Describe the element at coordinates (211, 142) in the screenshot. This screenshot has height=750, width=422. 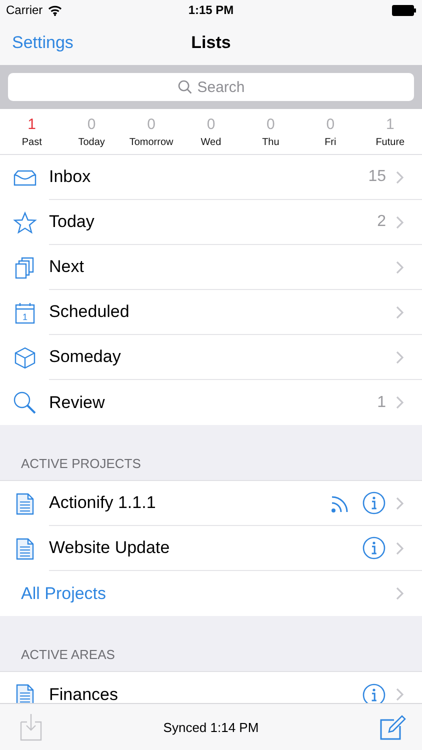
I see `day-label: Wed` at that location.